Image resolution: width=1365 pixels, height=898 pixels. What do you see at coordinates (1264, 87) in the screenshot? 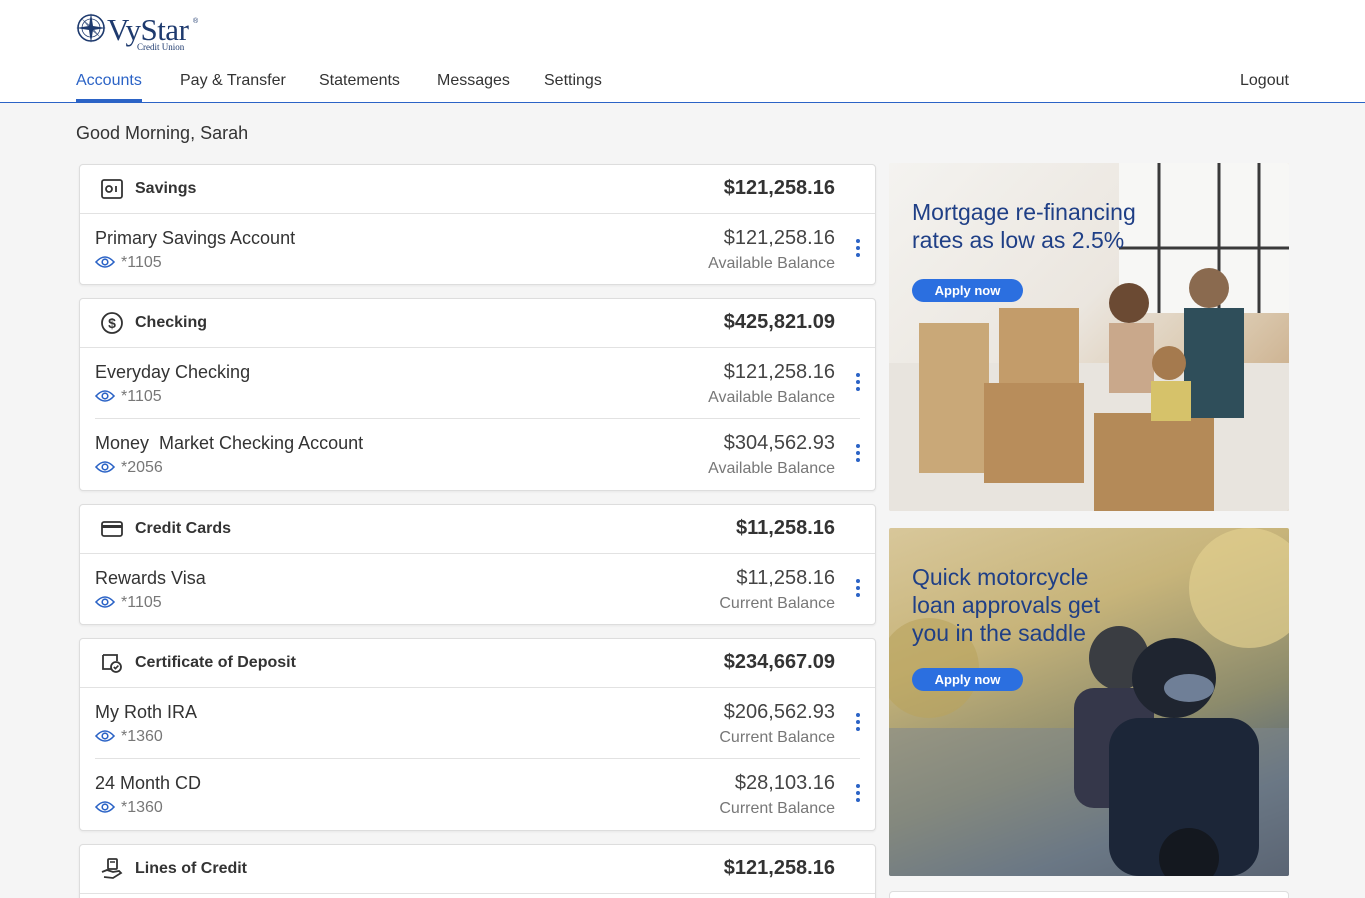
I see `logout-link: Logout` at bounding box center [1264, 87].